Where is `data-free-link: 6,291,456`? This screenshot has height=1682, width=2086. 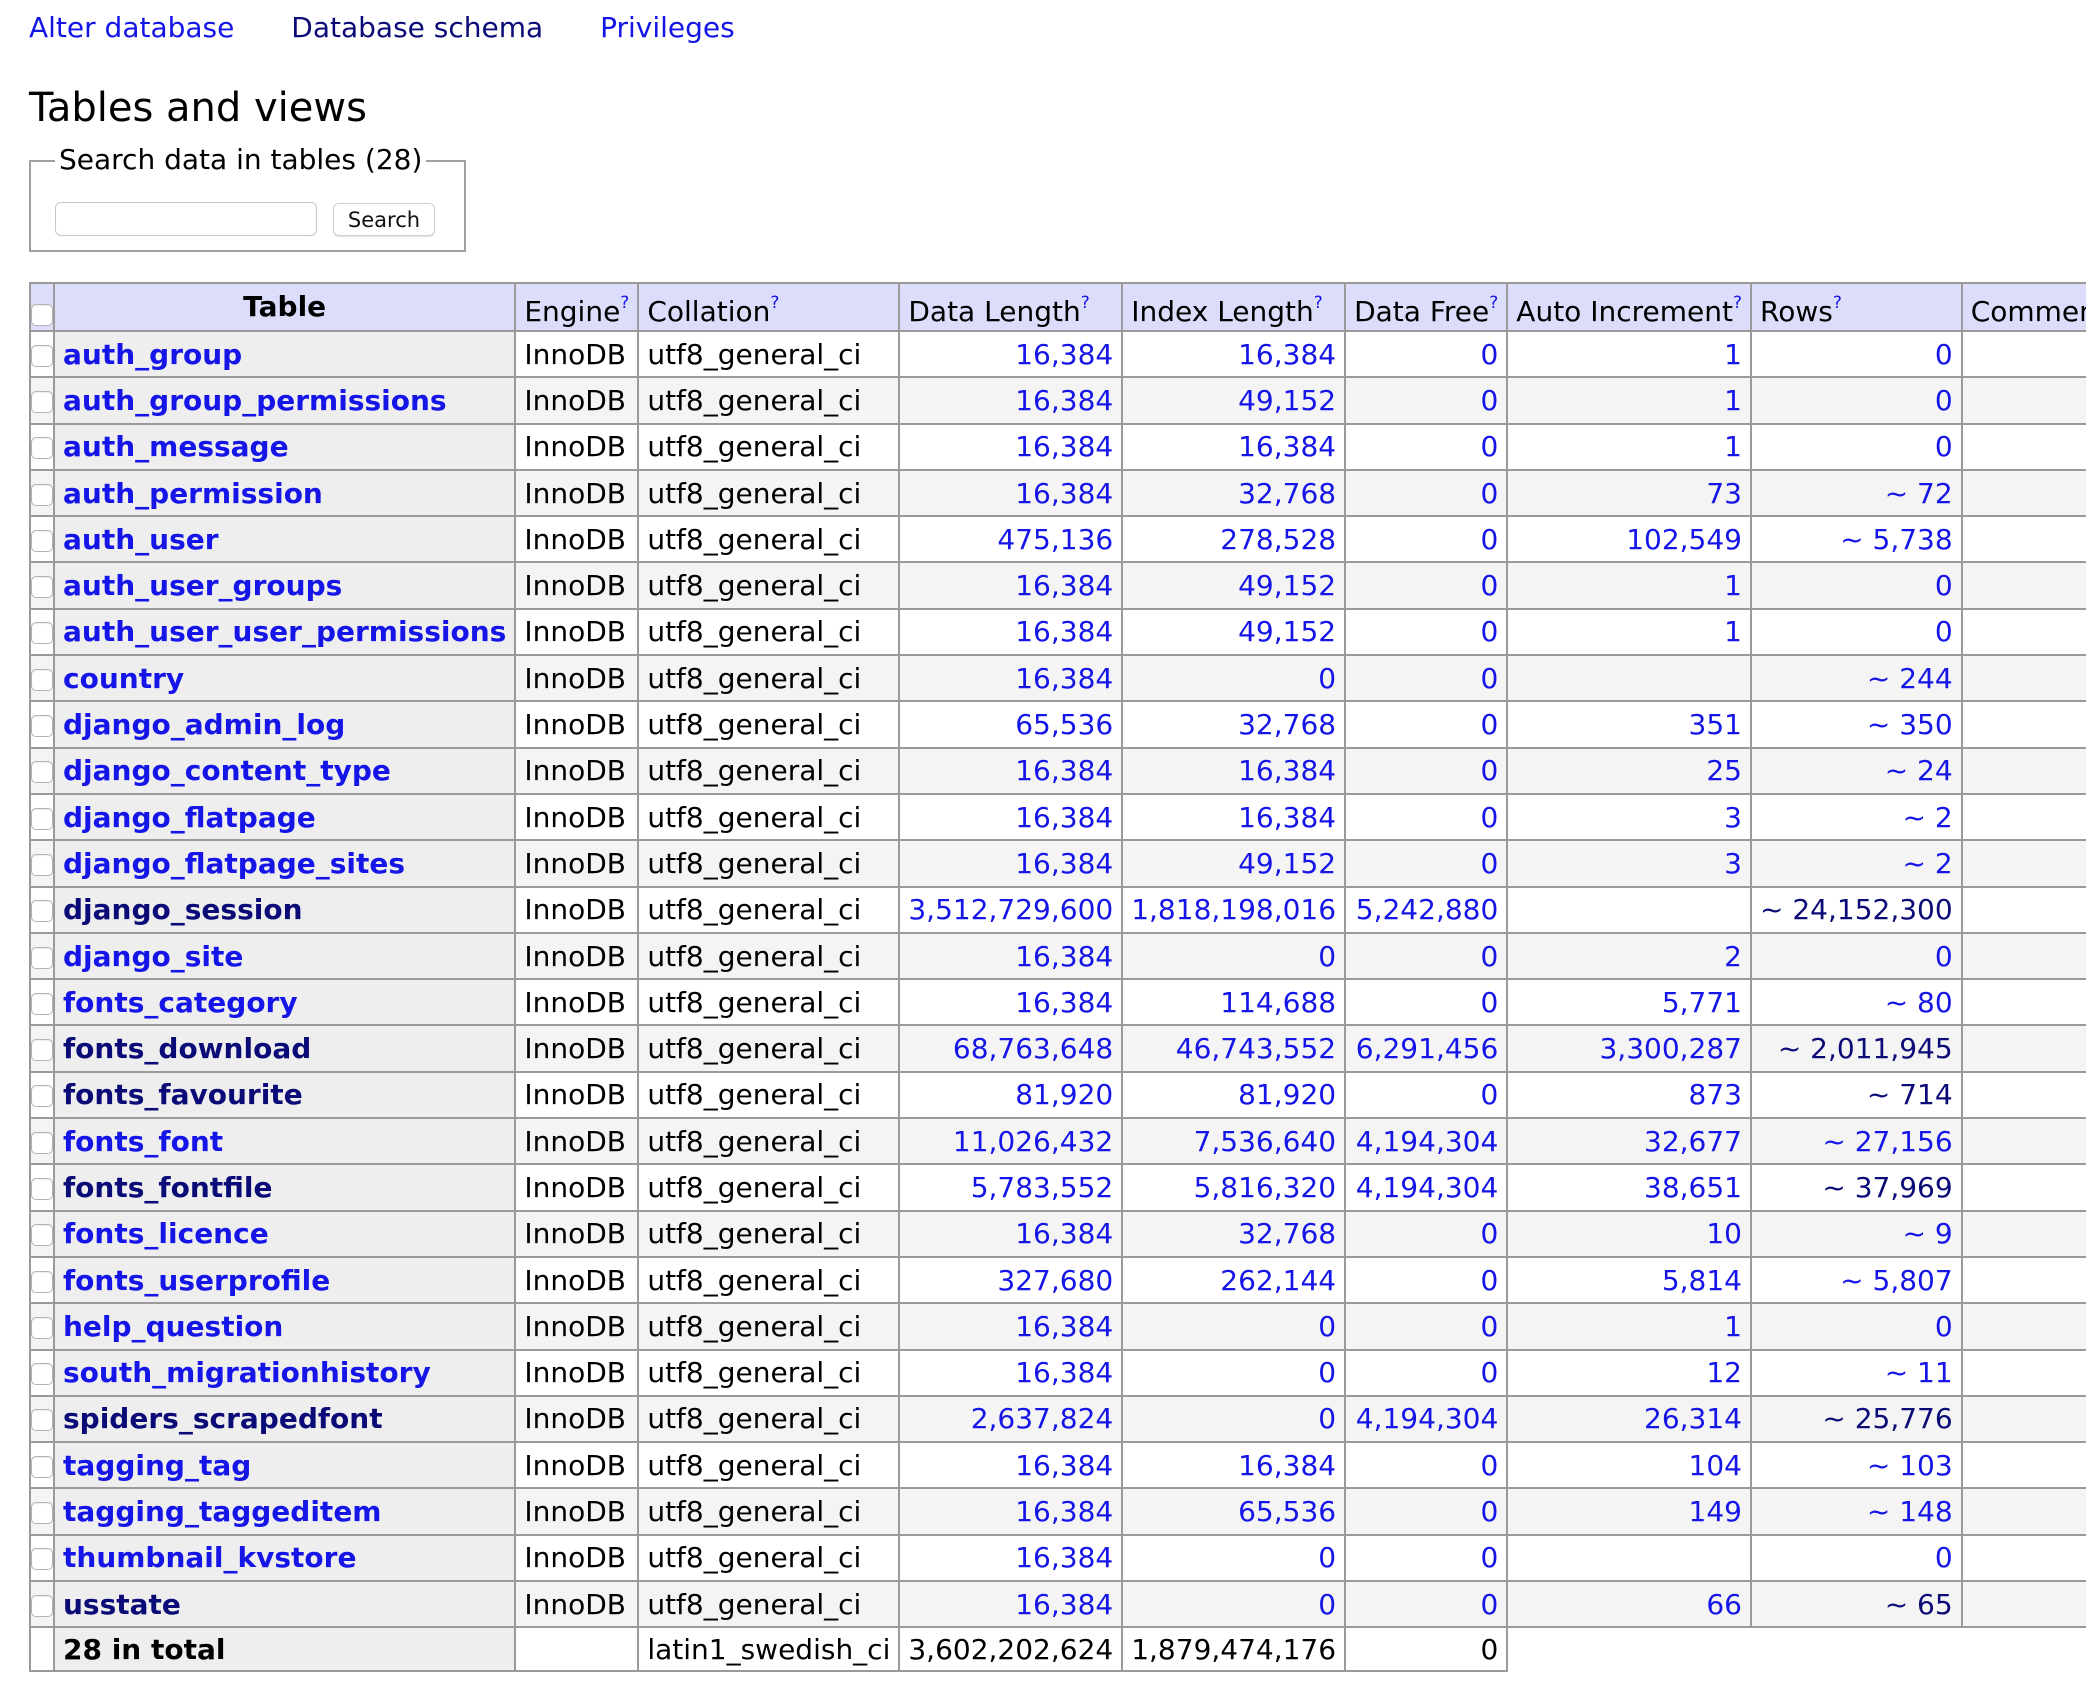
data-free-link: 6,291,456 is located at coordinates (1427, 1048).